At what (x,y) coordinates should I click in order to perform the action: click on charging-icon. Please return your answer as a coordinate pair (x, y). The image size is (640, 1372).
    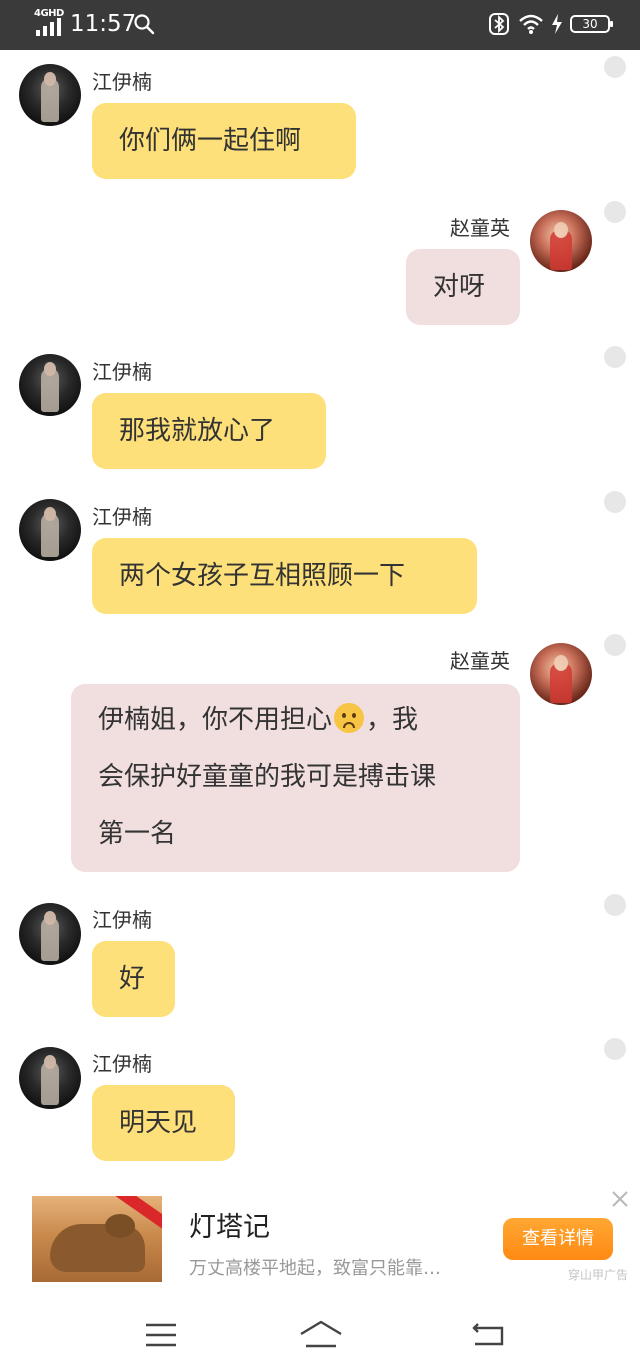
    Looking at the image, I should click on (557, 24).